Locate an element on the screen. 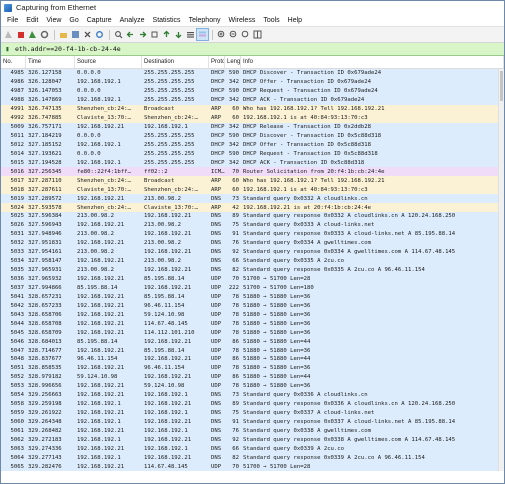  menu-edit: Edit is located at coordinates (32, 20).